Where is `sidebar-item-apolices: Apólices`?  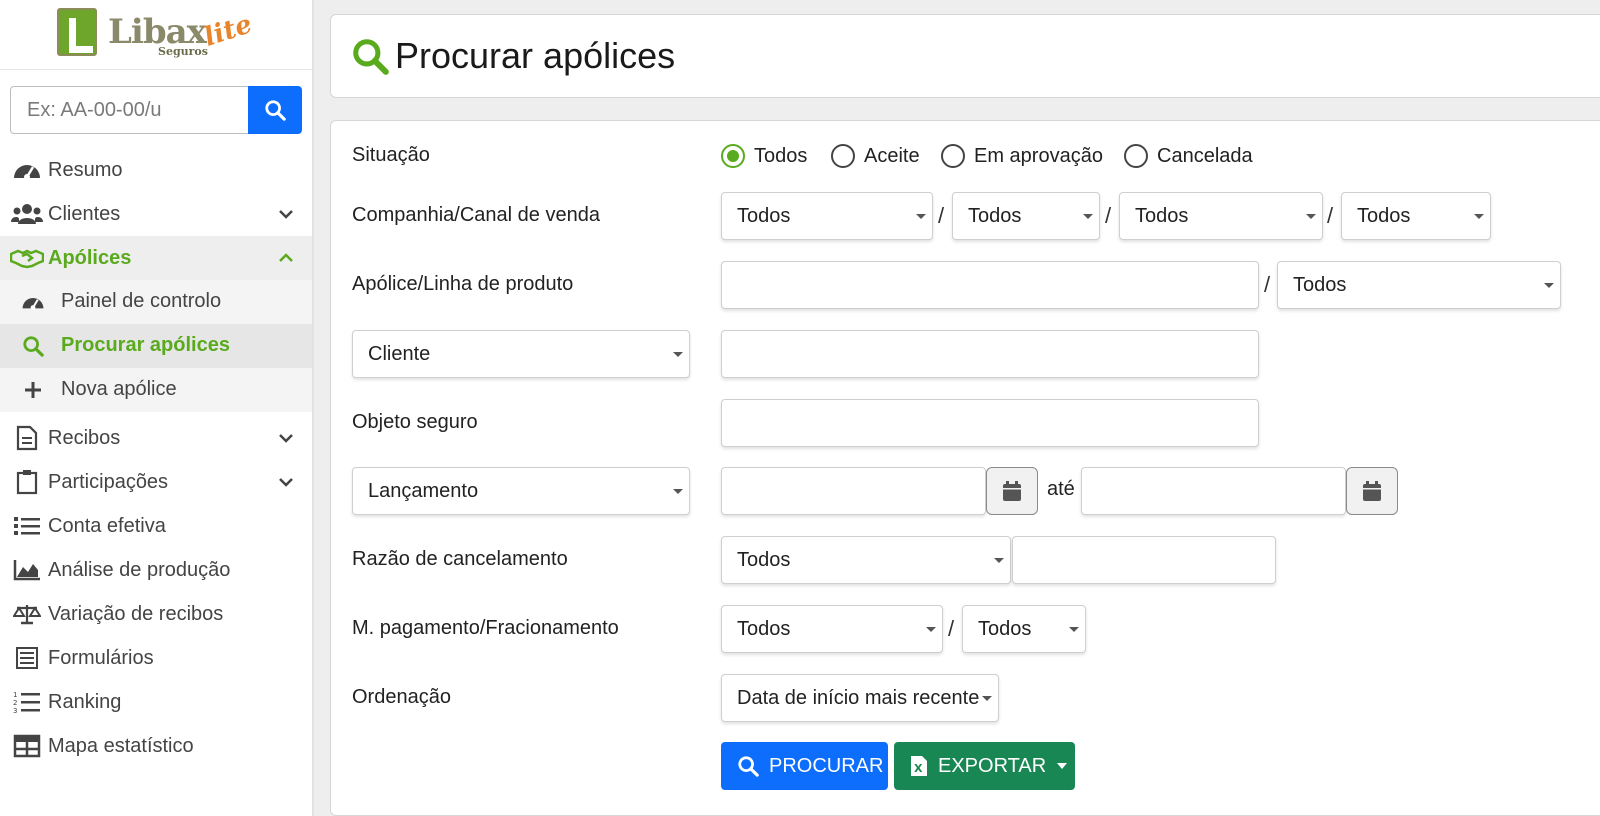
sidebar-item-apolices: Apólices is located at coordinates (156, 258).